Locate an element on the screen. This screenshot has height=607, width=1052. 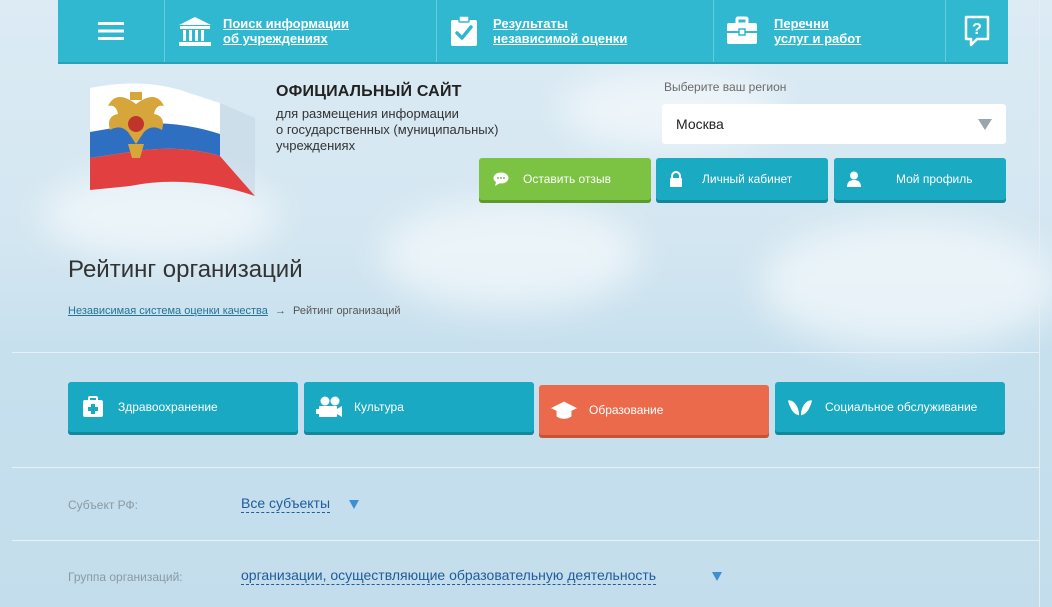
category-healthcare-button: Здравоохранение is located at coordinates (183, 407).